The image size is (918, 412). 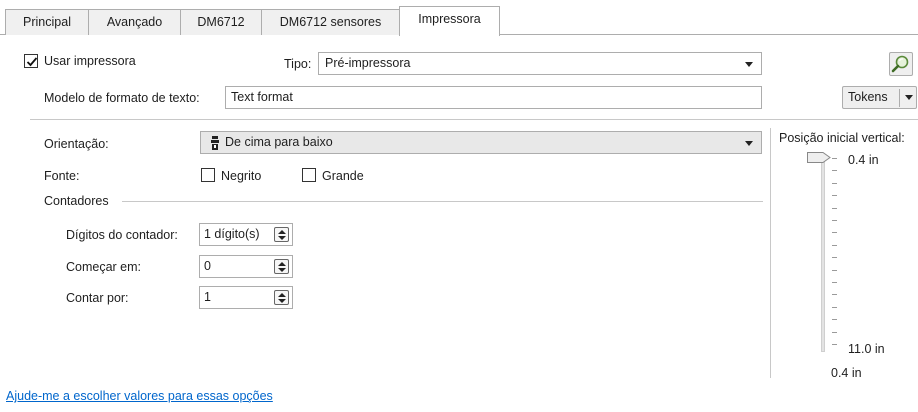 I want to click on text-format-label: Modelo de formato de texto:, so click(x=122, y=98).